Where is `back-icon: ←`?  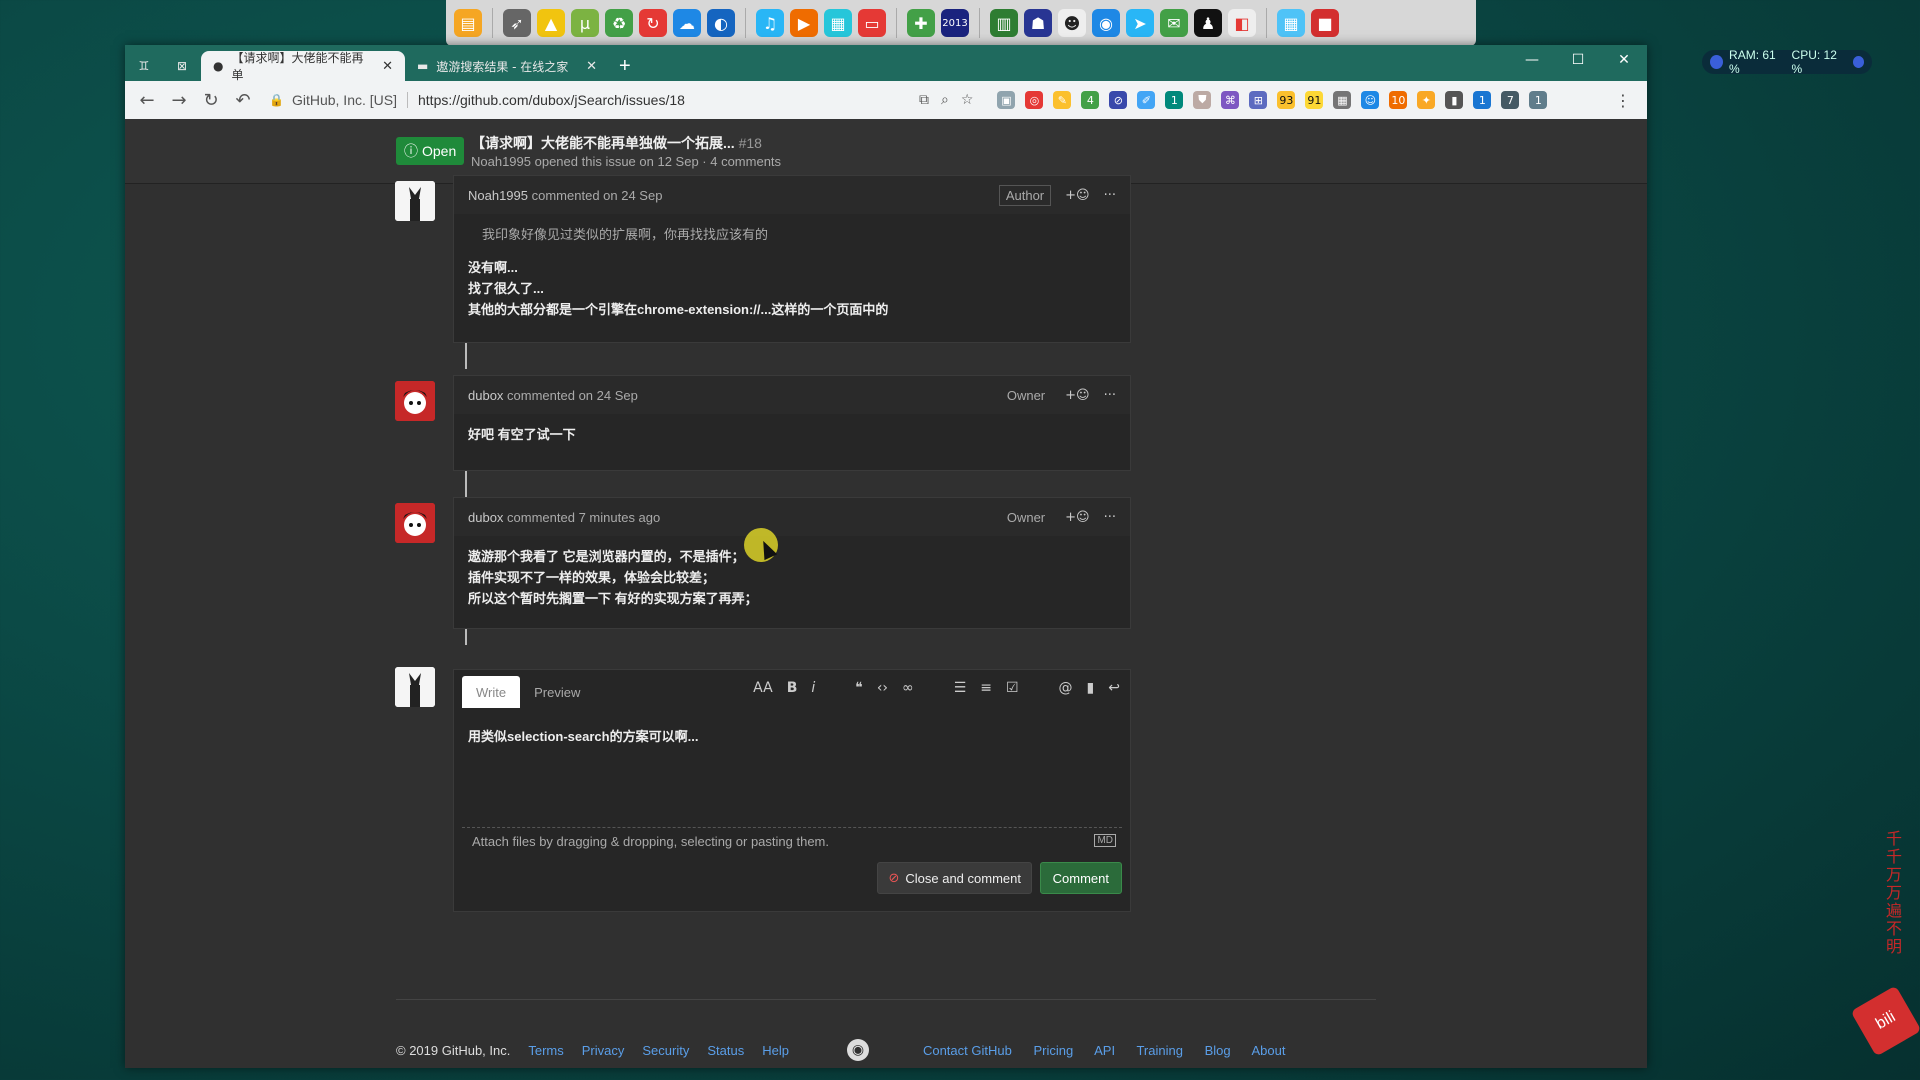
back-icon: ← is located at coordinates (147, 100).